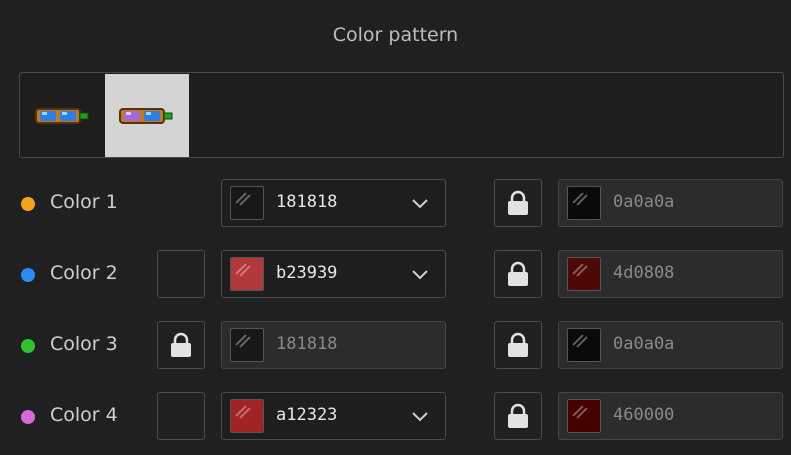 The height and width of the screenshot is (455, 791). What do you see at coordinates (584, 345) in the screenshot?
I see `color-3-shade-swatch` at bounding box center [584, 345].